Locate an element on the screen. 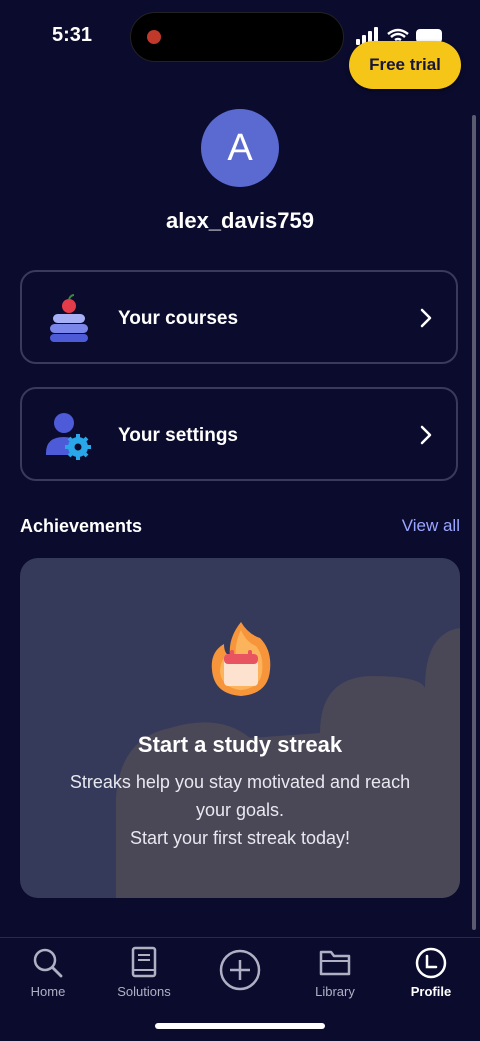 This screenshot has width=480, height=1041. avatar: A is located at coordinates (240, 148).